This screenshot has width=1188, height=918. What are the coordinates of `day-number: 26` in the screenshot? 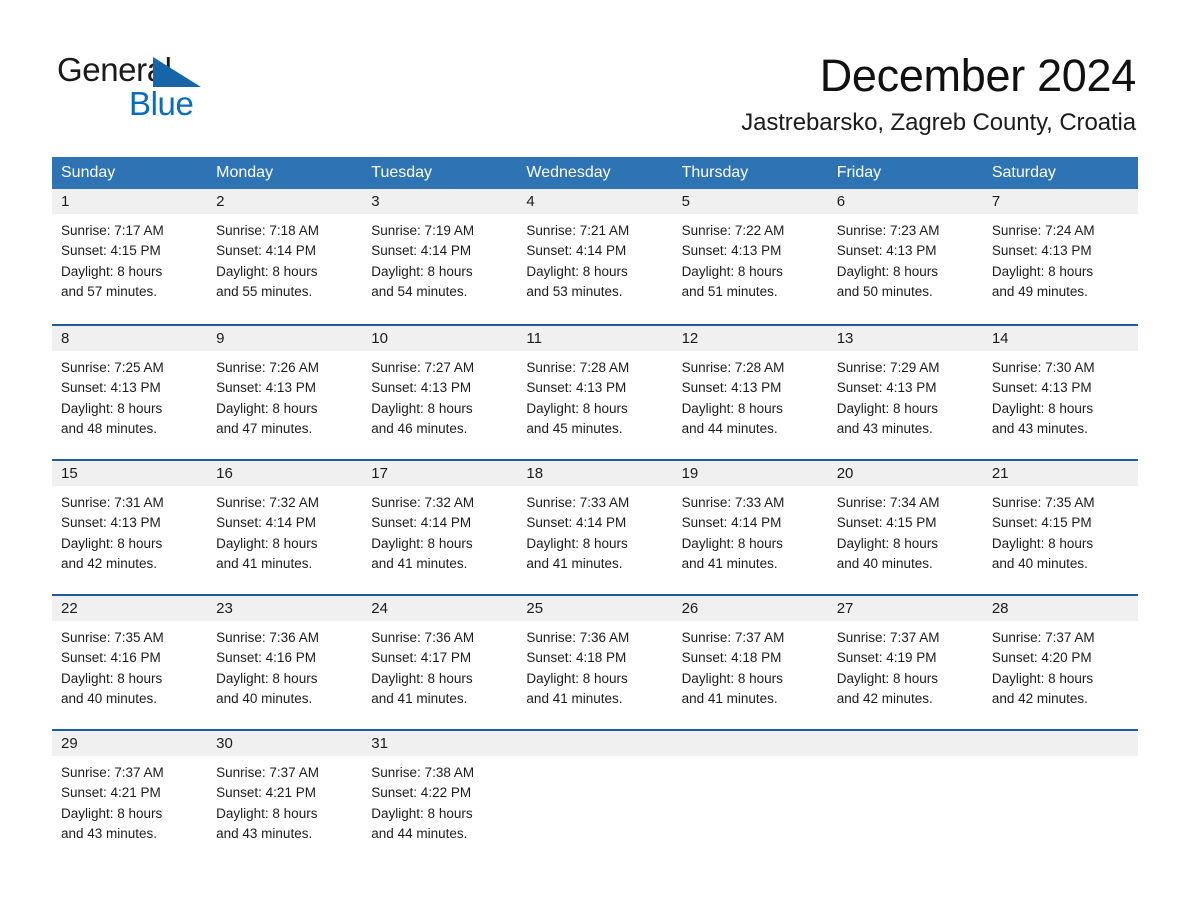 It's located at (690, 608).